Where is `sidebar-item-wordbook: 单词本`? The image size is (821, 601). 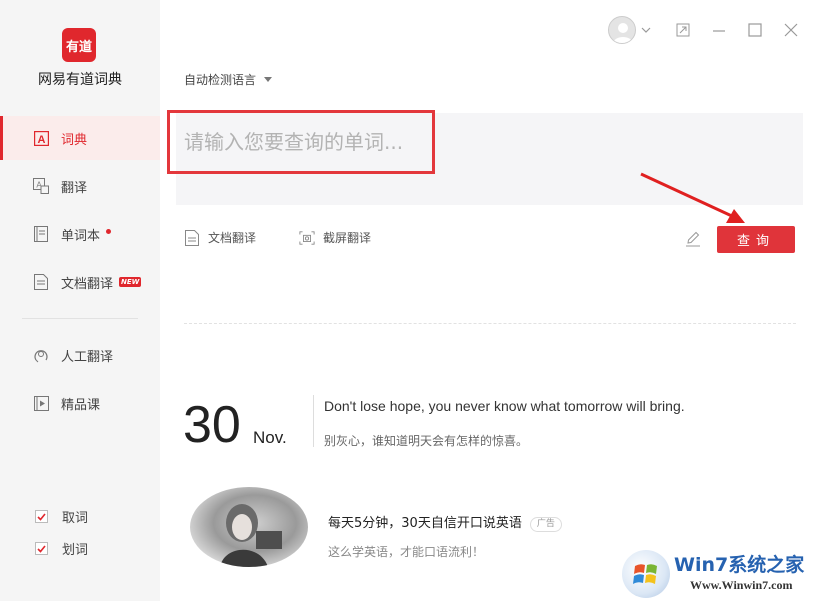
sidebar-item-wordbook: 单词本 is located at coordinates (80, 234).